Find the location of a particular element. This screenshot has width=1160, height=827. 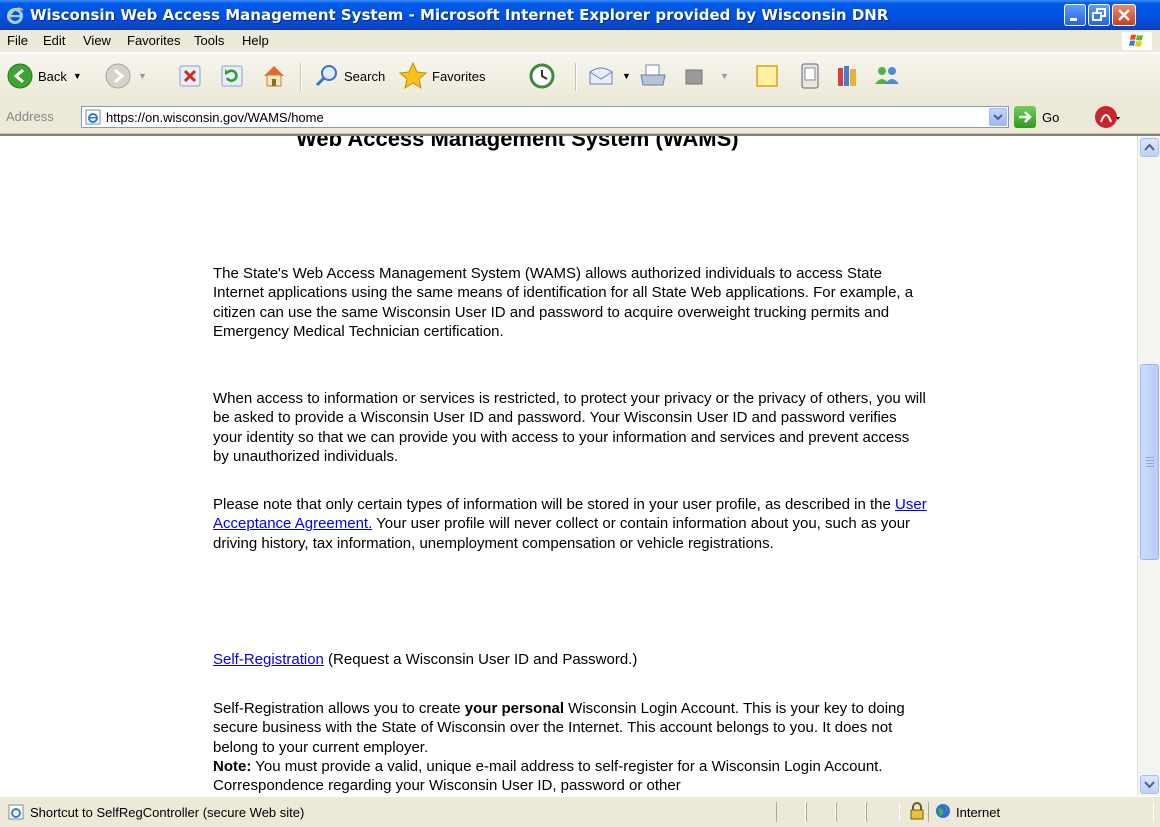

close-button is located at coordinates (1124, 15).